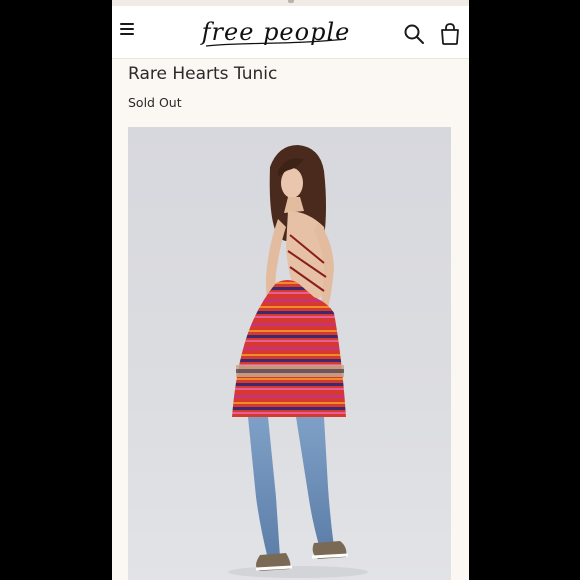  What do you see at coordinates (203, 74) in the screenshot?
I see `product-title: Rare Hearts Tunic` at bounding box center [203, 74].